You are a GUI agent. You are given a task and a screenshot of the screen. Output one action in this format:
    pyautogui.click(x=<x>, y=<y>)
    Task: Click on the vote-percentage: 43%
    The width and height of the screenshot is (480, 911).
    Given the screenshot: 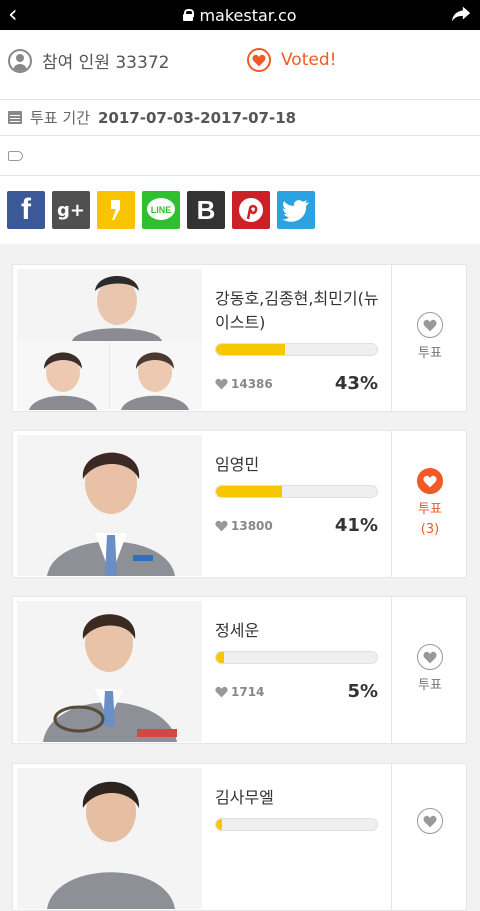 What is the action you would take?
    pyautogui.click(x=356, y=383)
    